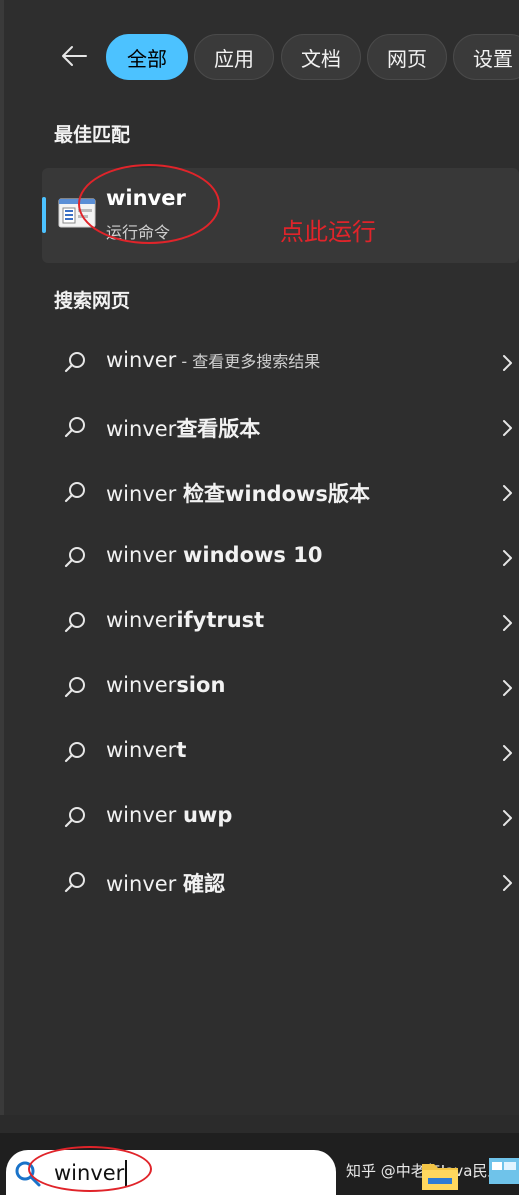  I want to click on web-result-item: winver uwp, so click(280, 817).